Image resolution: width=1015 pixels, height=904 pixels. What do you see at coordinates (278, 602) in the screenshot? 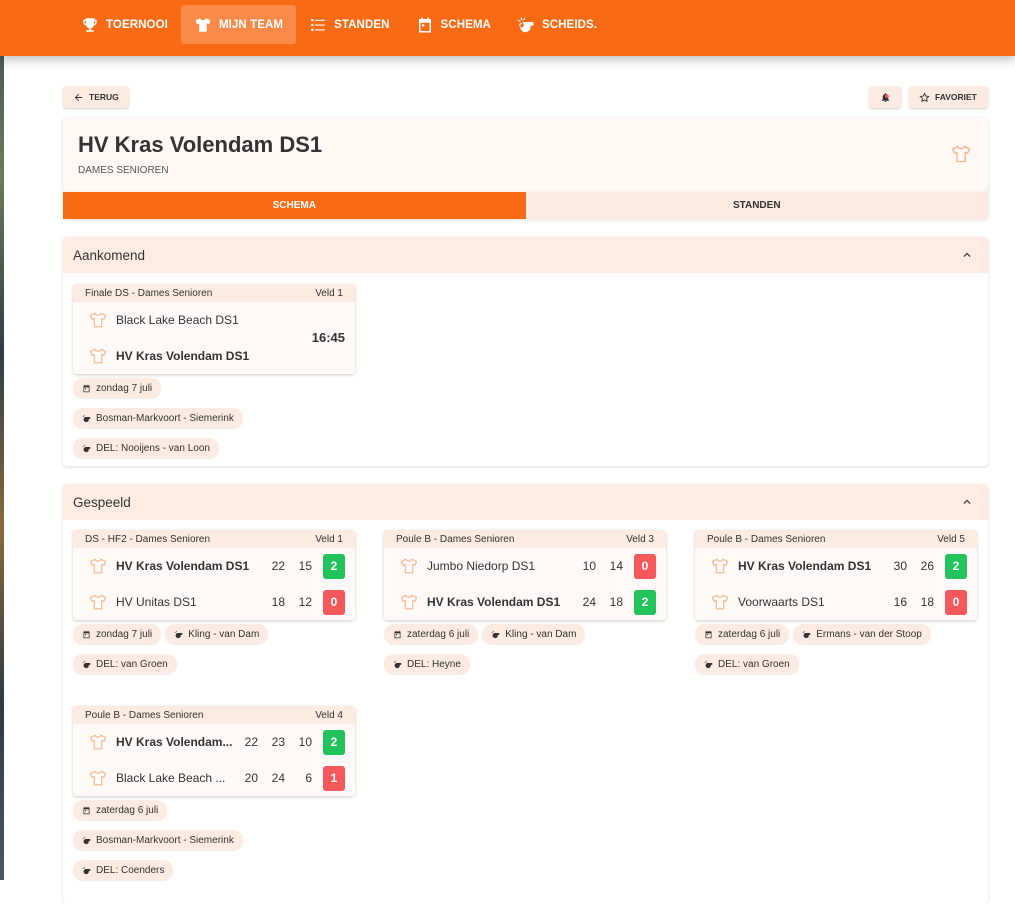
I see `score-set-1: 18` at bounding box center [278, 602].